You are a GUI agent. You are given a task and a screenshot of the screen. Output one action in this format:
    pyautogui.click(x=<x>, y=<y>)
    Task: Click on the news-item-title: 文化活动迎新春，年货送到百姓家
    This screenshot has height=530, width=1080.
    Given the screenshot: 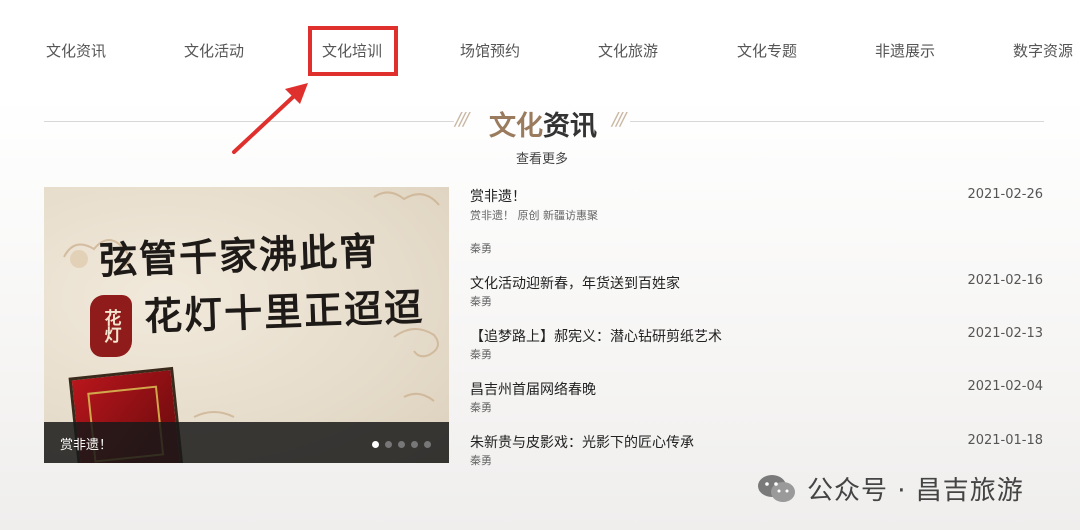 What is the action you would take?
    pyautogui.click(x=575, y=283)
    